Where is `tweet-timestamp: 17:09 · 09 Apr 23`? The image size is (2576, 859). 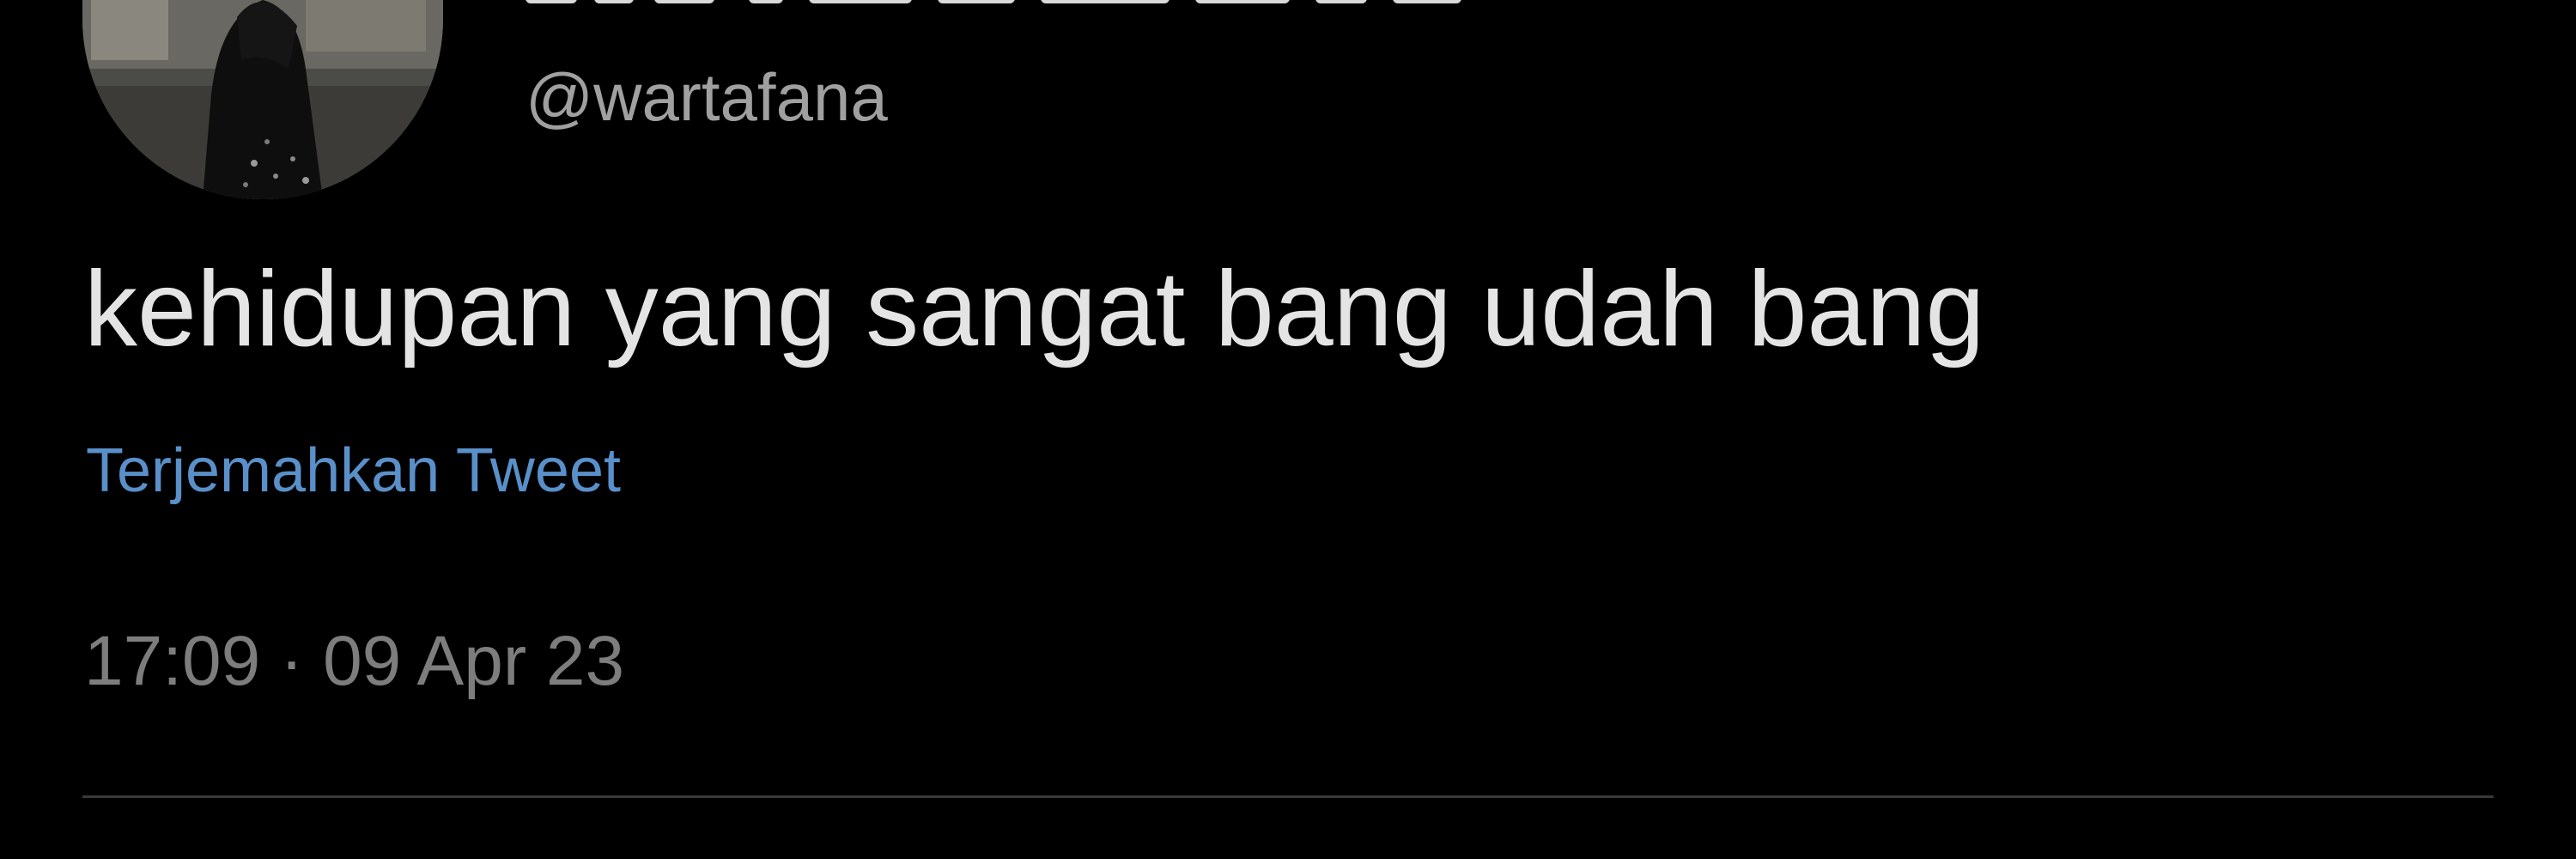
tweet-timestamp: 17:09 · 09 Apr 23 is located at coordinates (354, 661).